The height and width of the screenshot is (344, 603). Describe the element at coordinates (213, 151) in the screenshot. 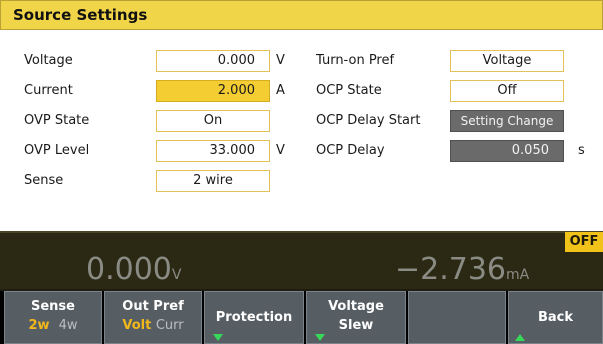

I see `ovp-level-field: 33.000` at that location.